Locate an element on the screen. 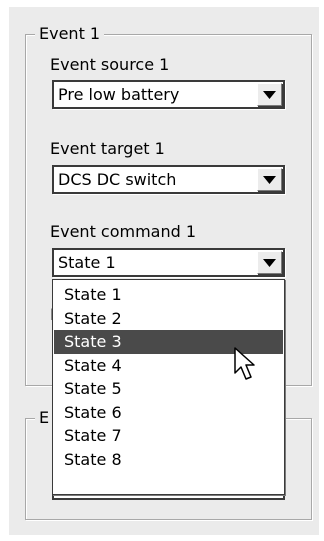 The image size is (324, 541). dropdown-option: State 6 is located at coordinates (168, 413).